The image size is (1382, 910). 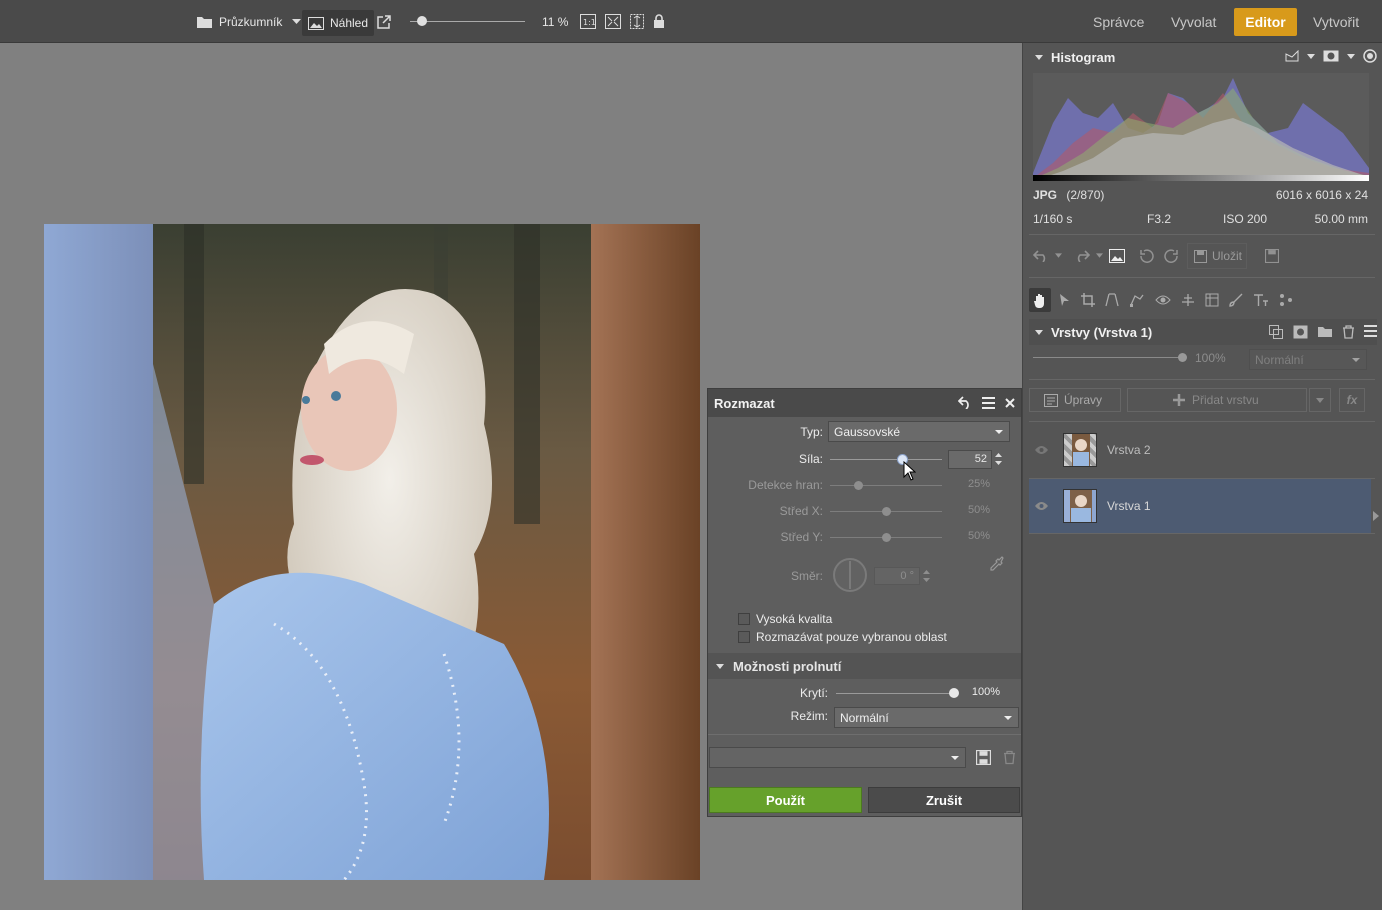 I want to click on adjustments-button: Úpravy, so click(x=1075, y=400).